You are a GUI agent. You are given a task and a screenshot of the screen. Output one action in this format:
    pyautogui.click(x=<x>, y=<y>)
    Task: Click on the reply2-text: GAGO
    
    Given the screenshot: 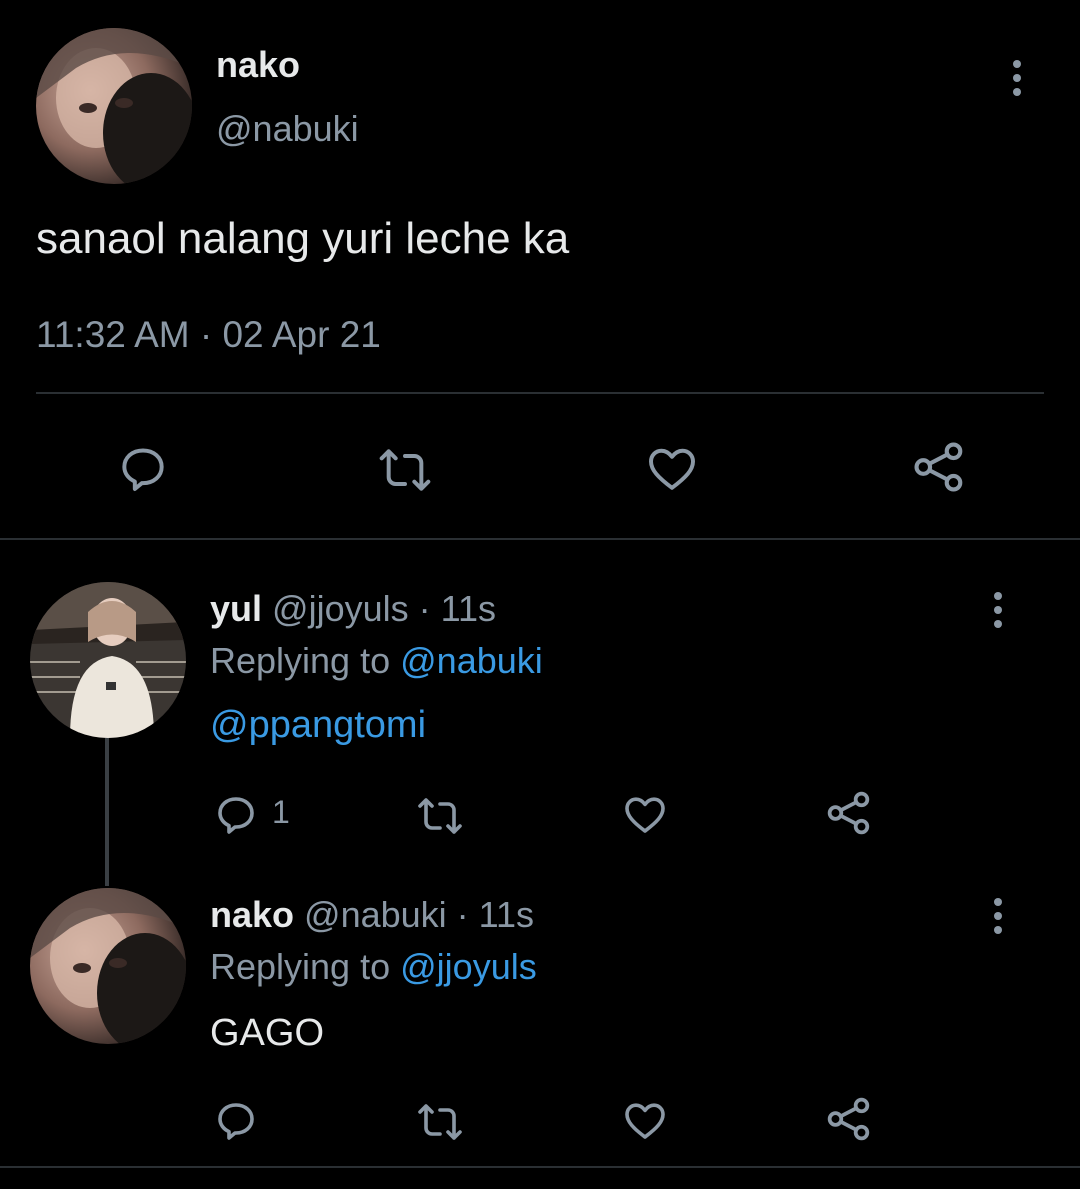 What is the action you would take?
    pyautogui.click(x=267, y=1033)
    